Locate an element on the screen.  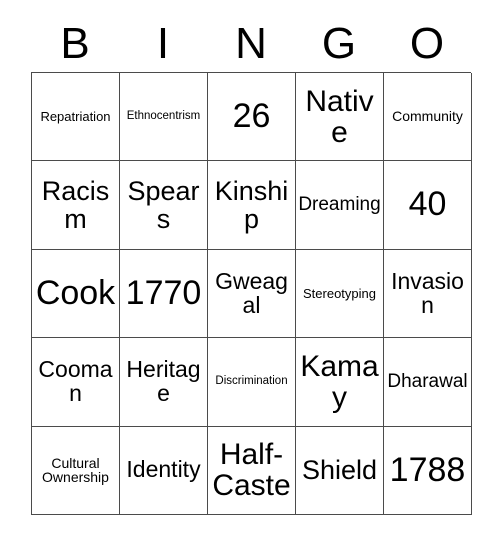
bingo-cell: Cooman is located at coordinates (76, 382).